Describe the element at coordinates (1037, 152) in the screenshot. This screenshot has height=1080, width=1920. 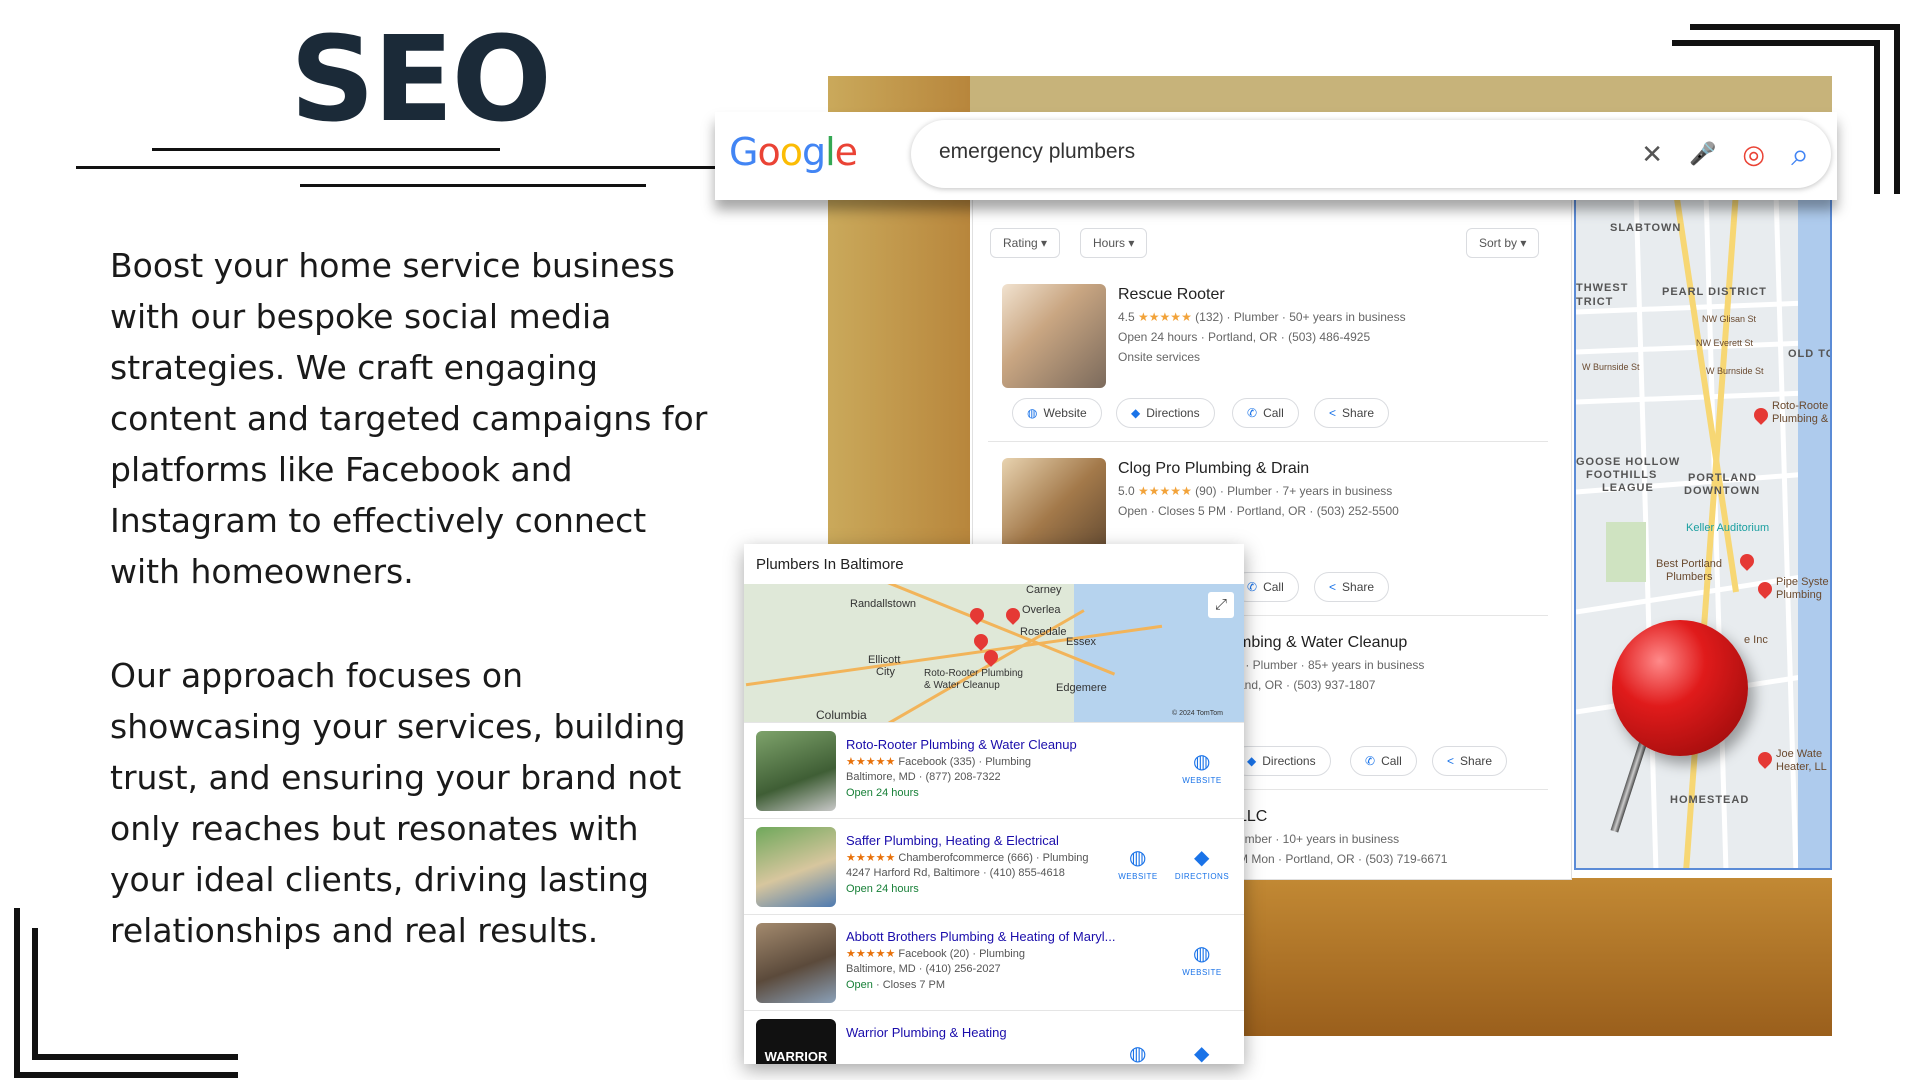
I see `search-input: emergency plumbers` at that location.